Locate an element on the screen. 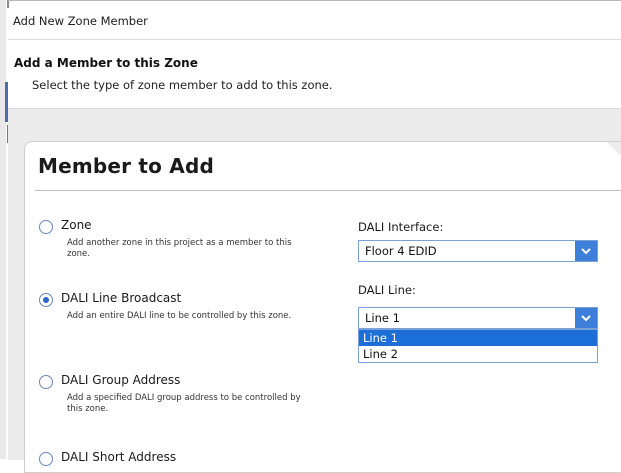  page-title: Add a Member to this Zone is located at coordinates (106, 63).